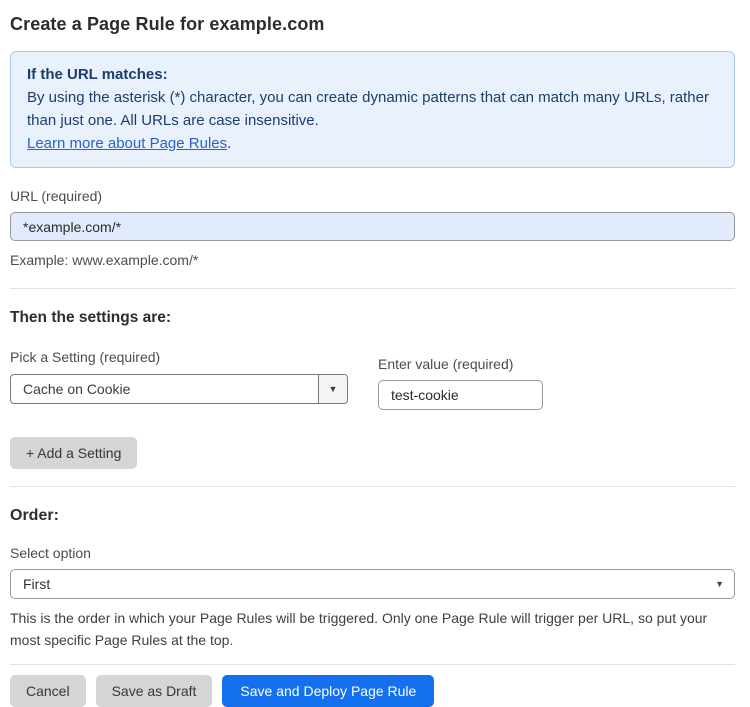 This screenshot has width=750, height=707. I want to click on setting-picker-arrow-button: ▼, so click(332, 389).